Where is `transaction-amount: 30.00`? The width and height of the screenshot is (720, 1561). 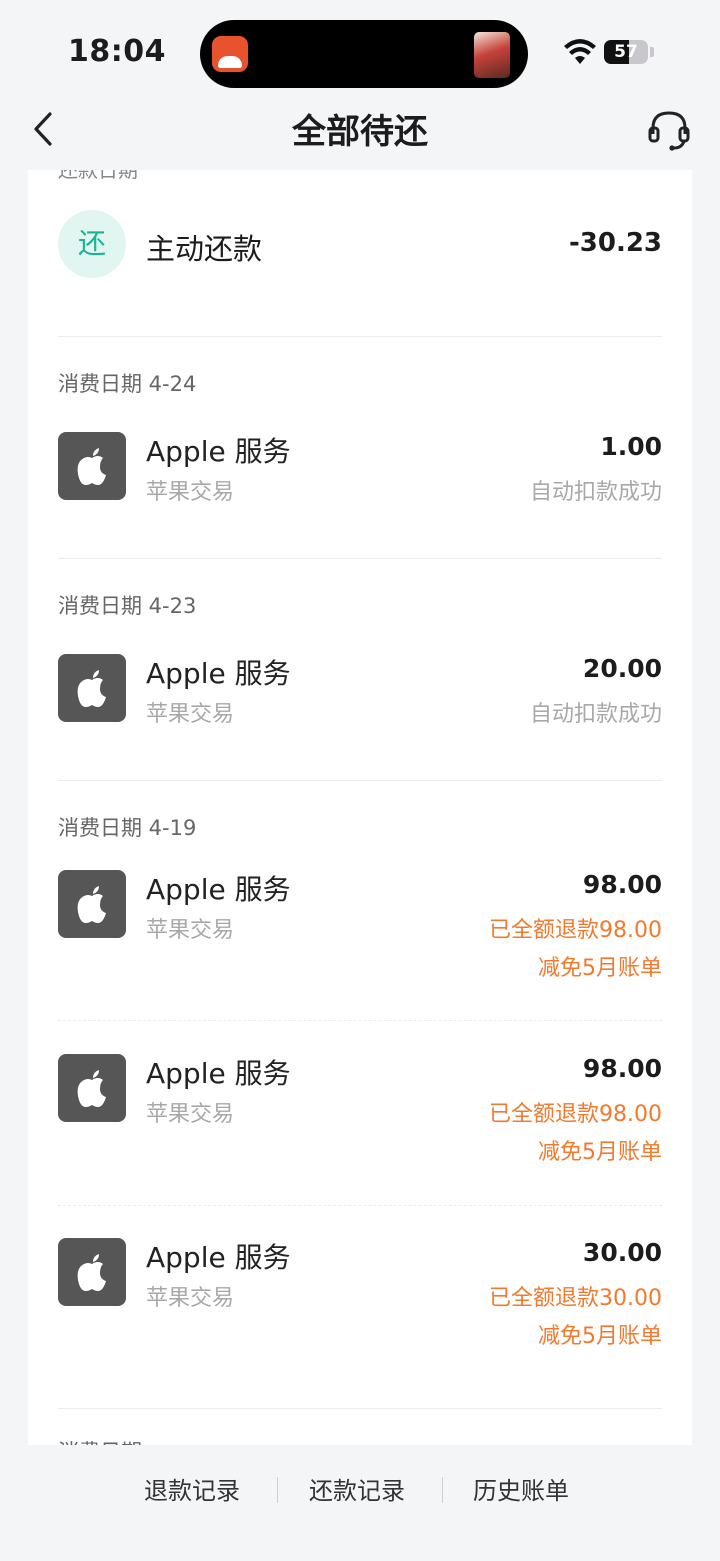
transaction-amount: 30.00 is located at coordinates (622, 1252).